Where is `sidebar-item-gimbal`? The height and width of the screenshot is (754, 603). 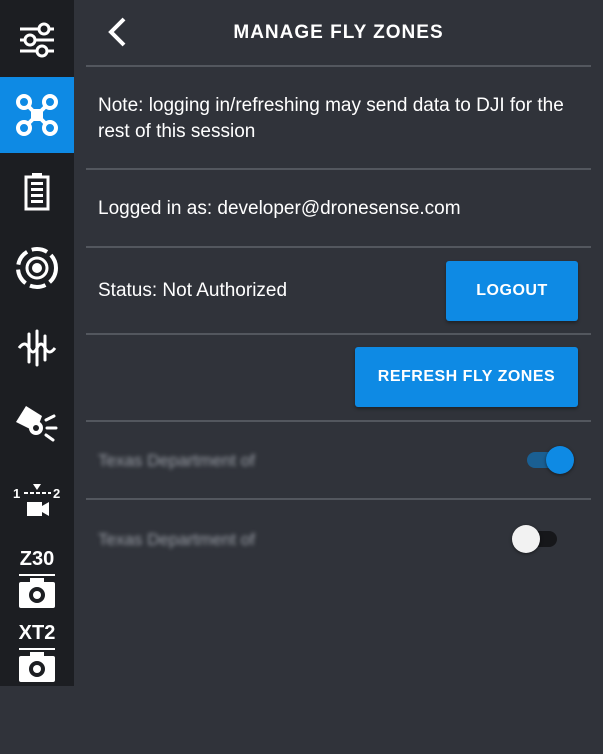
sidebar-item-gimbal is located at coordinates (37, 268).